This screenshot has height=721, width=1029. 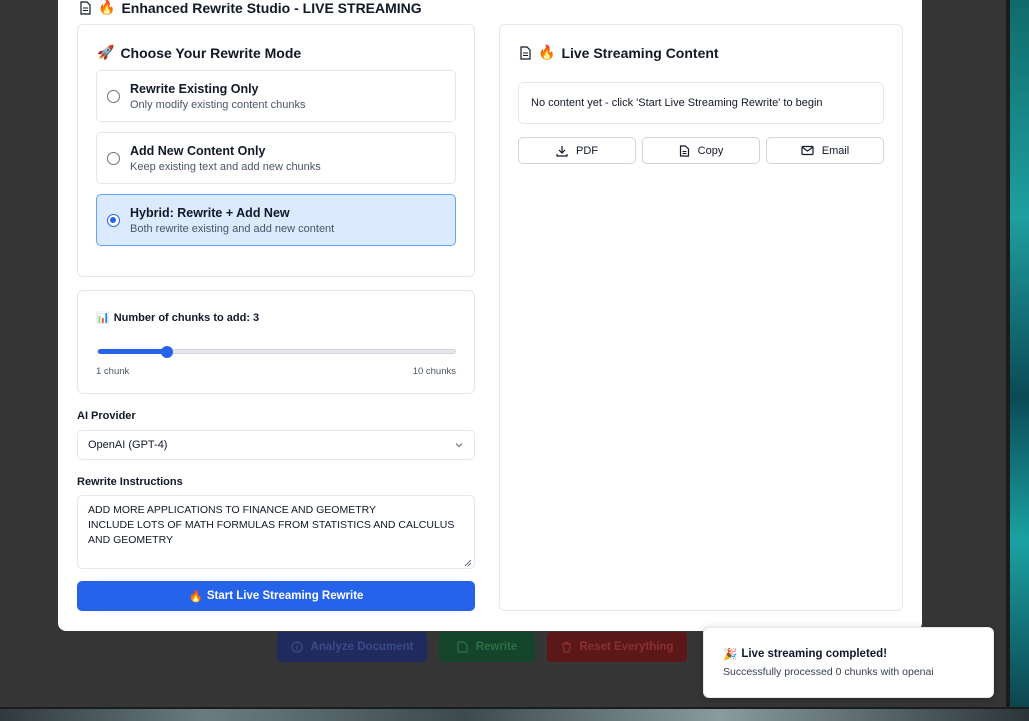 What do you see at coordinates (113, 158) in the screenshot?
I see `radio-add-new` at bounding box center [113, 158].